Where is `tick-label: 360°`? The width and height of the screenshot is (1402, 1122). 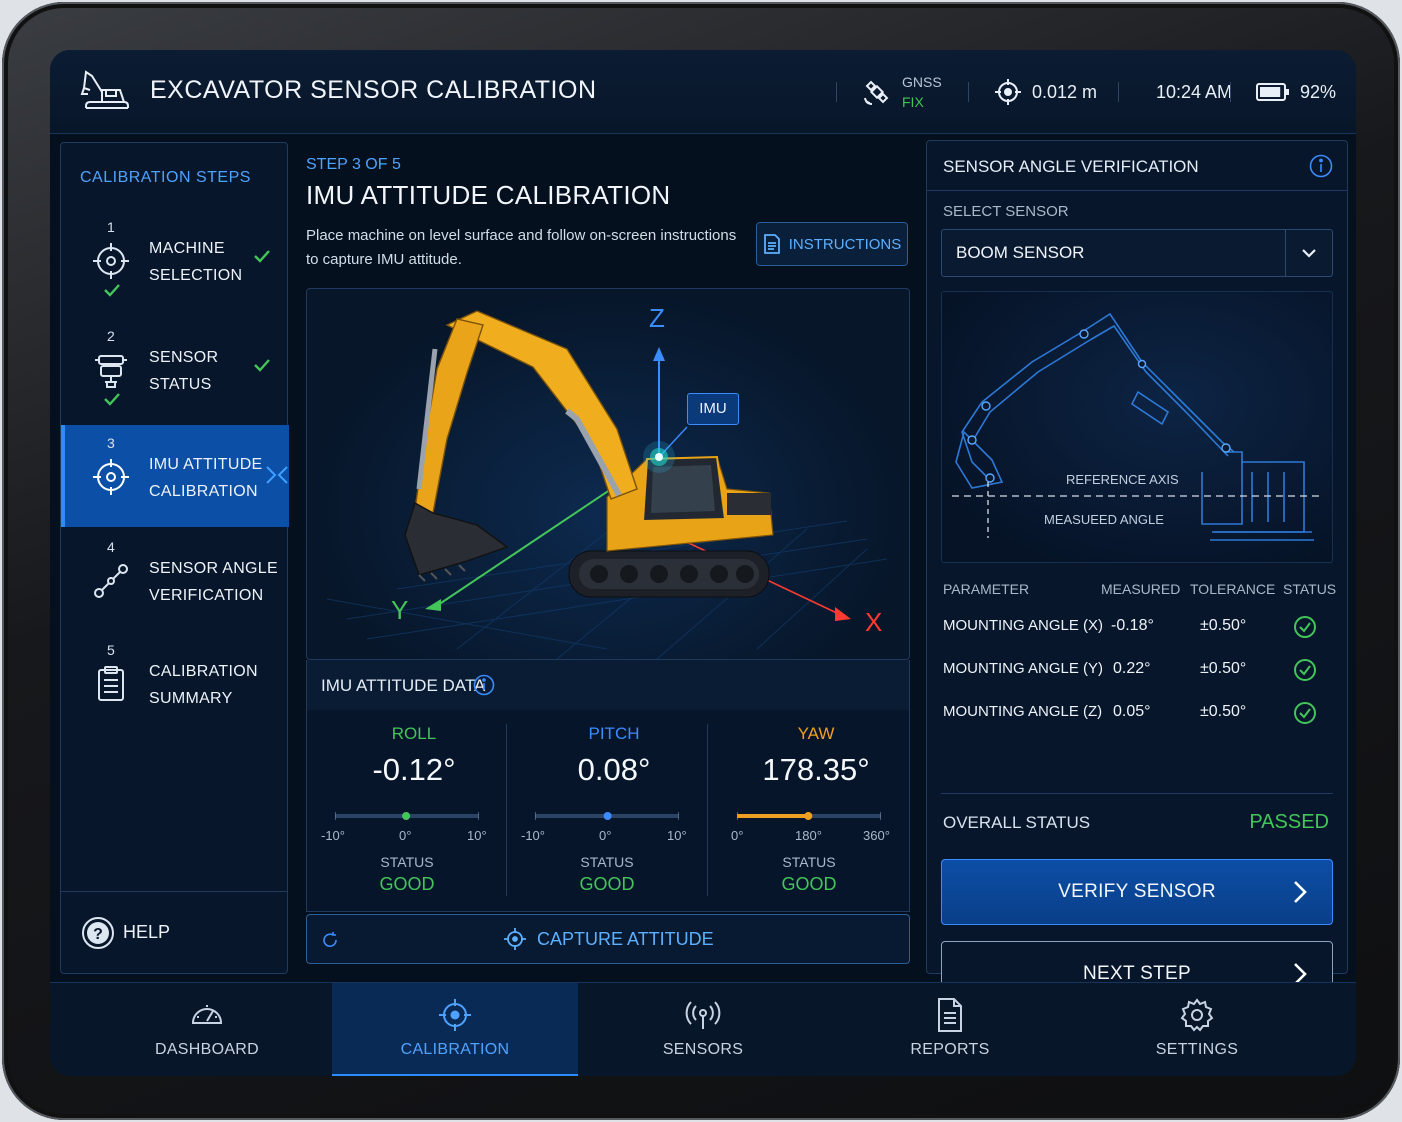 tick-label: 360° is located at coordinates (876, 835).